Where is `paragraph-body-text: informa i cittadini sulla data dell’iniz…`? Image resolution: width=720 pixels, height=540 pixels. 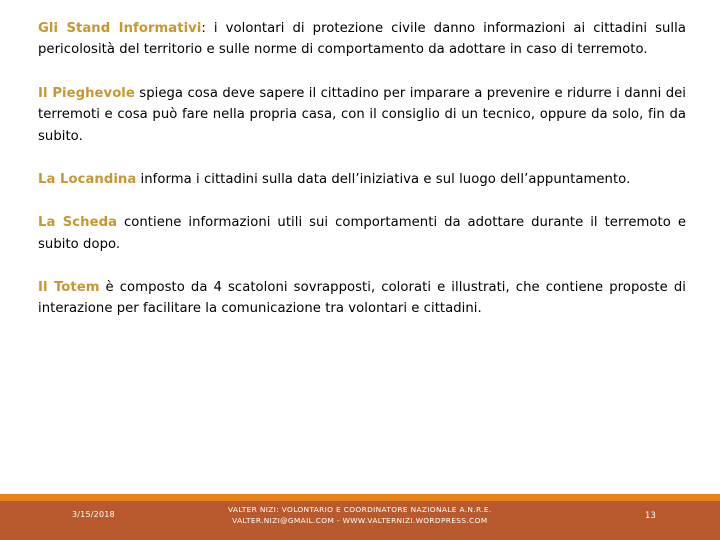
paragraph-body-text: informa i cittadini sulla data dell’iniz… is located at coordinates (383, 179).